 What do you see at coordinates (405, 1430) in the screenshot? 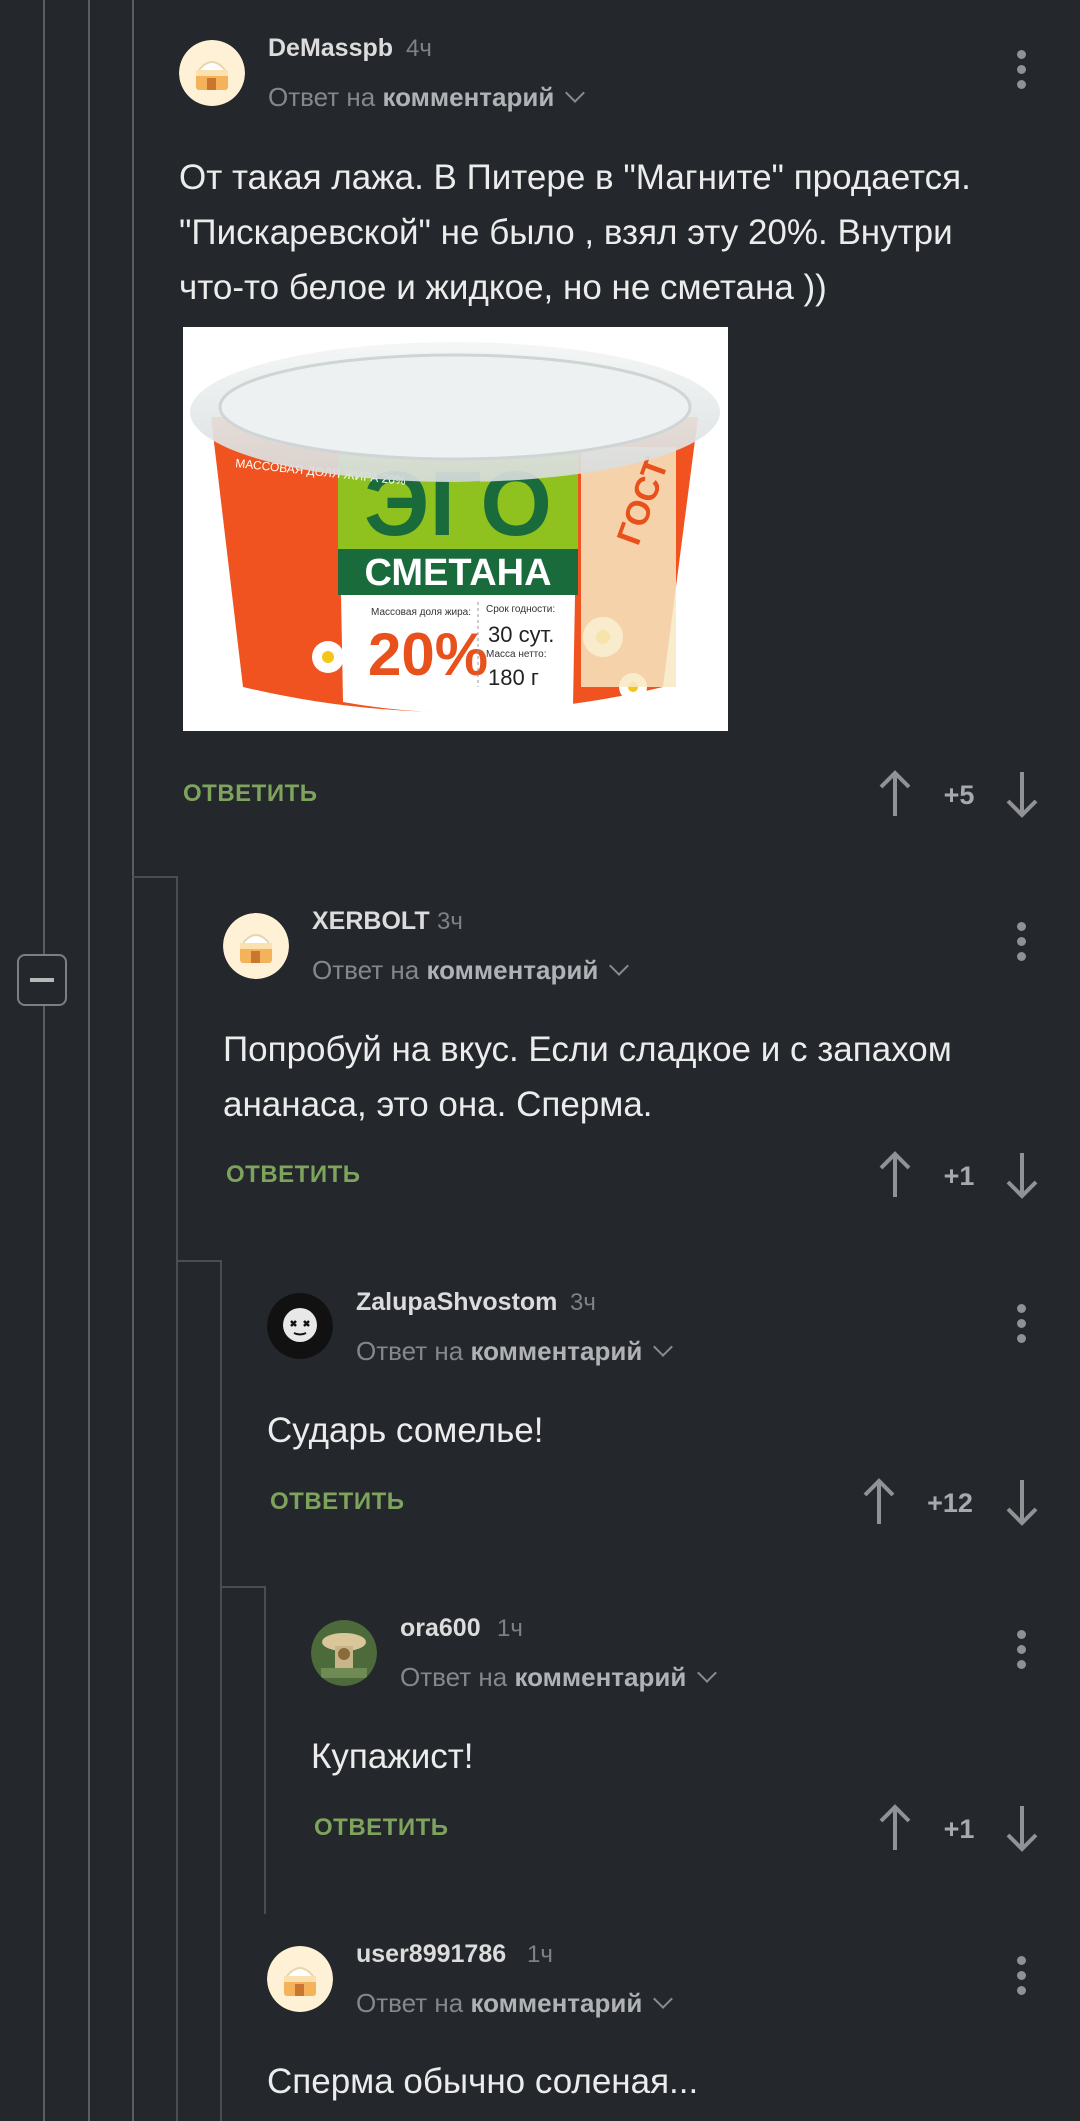
I see `comment-text-line: Сударь сомелье!` at bounding box center [405, 1430].